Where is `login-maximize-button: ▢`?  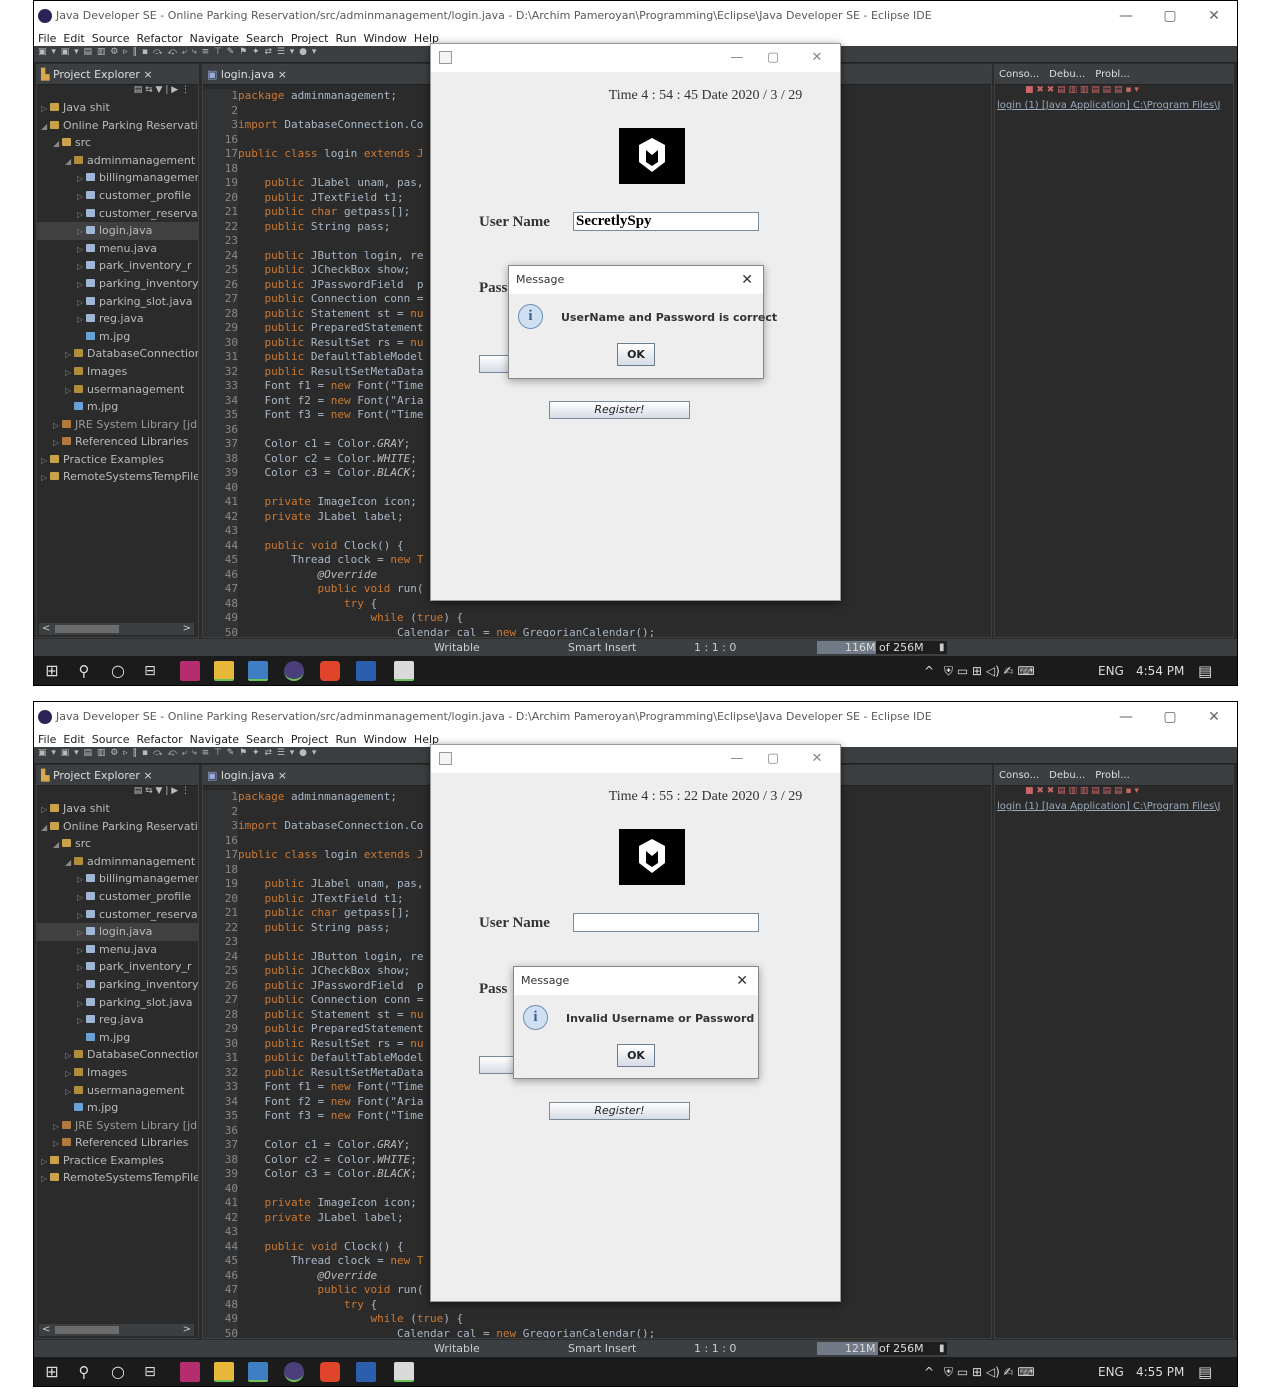
login-maximize-button: ▢ is located at coordinates (773, 58).